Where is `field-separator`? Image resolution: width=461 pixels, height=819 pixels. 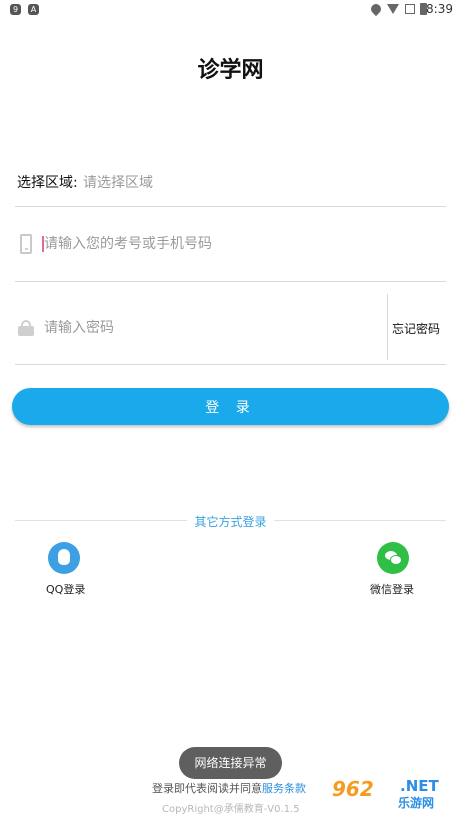
field-separator is located at coordinates (387, 327).